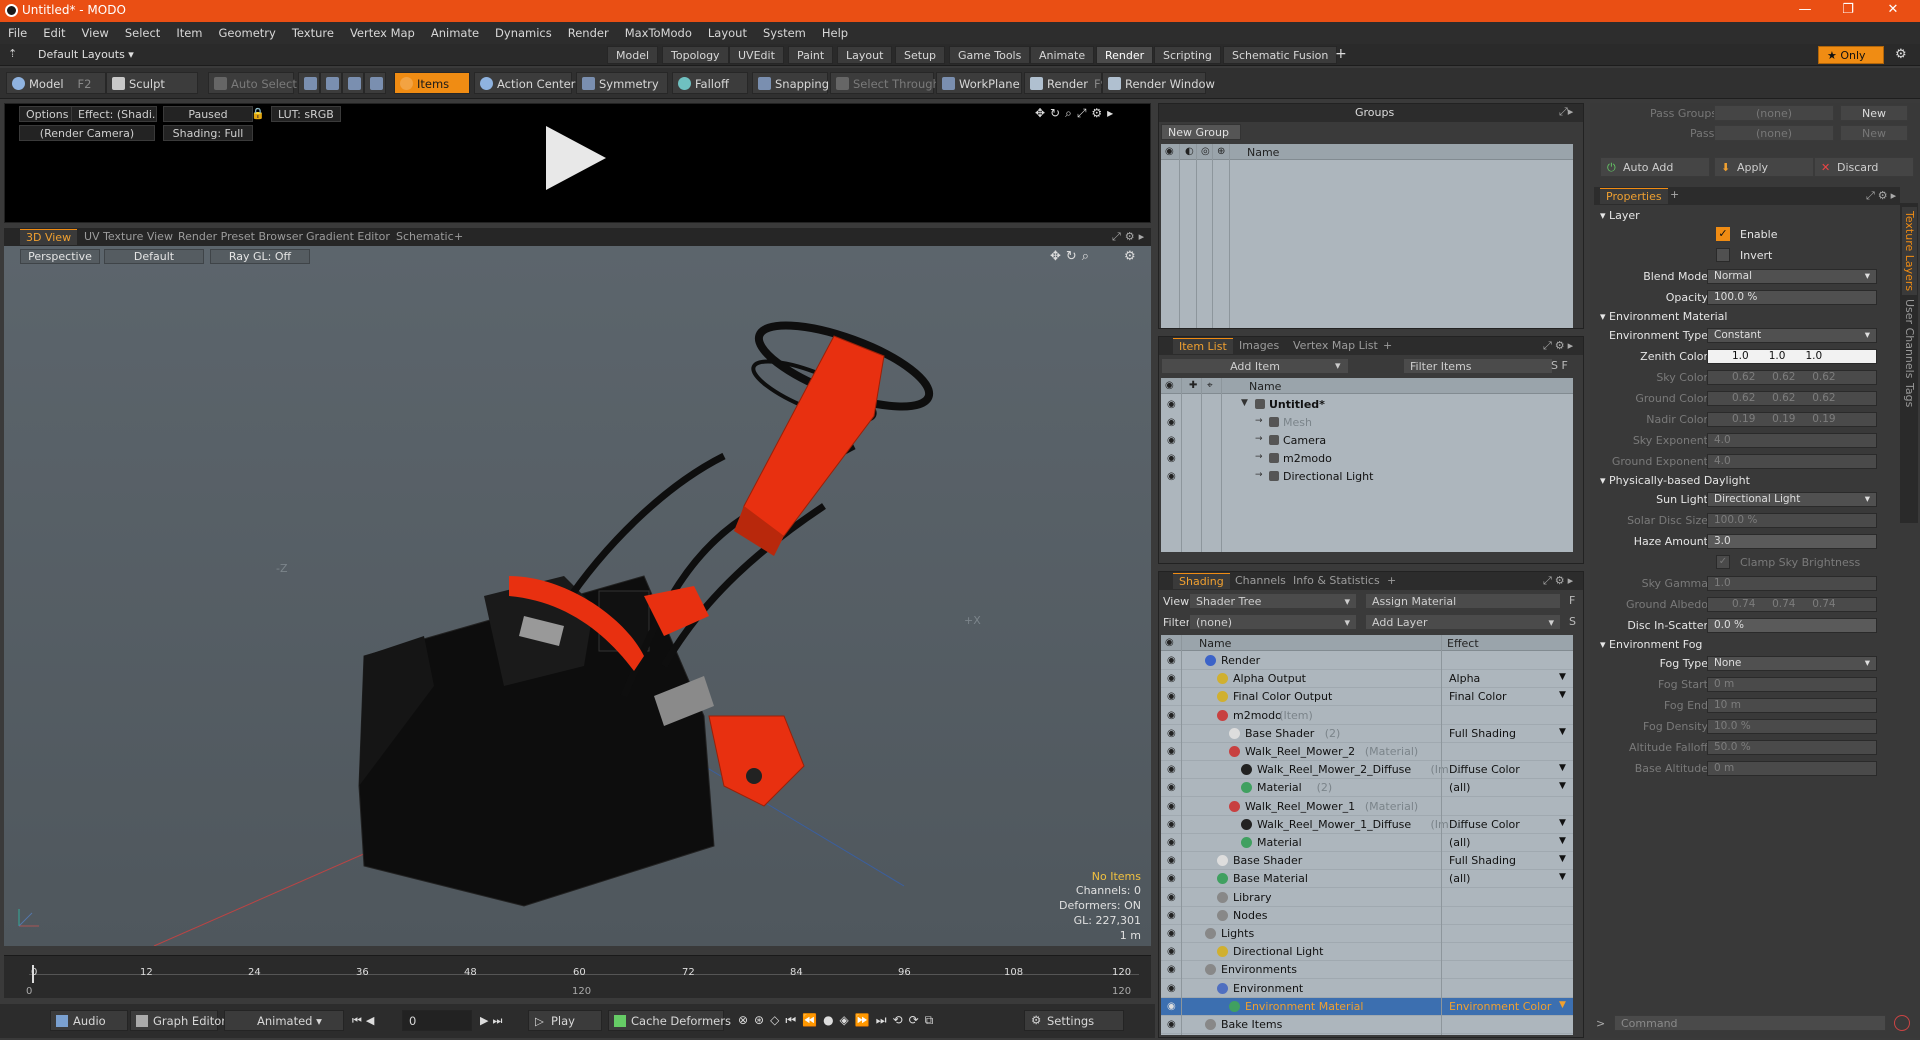 Image resolution: width=1920 pixels, height=1040 pixels. I want to click on menu-system: System, so click(784, 31).